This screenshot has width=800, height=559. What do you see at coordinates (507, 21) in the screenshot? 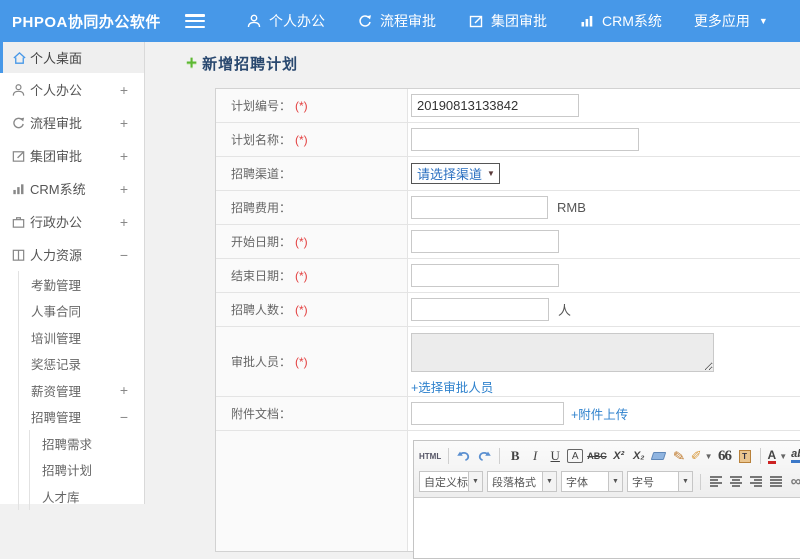
I see `nav-group-approval: 集团审批` at bounding box center [507, 21].